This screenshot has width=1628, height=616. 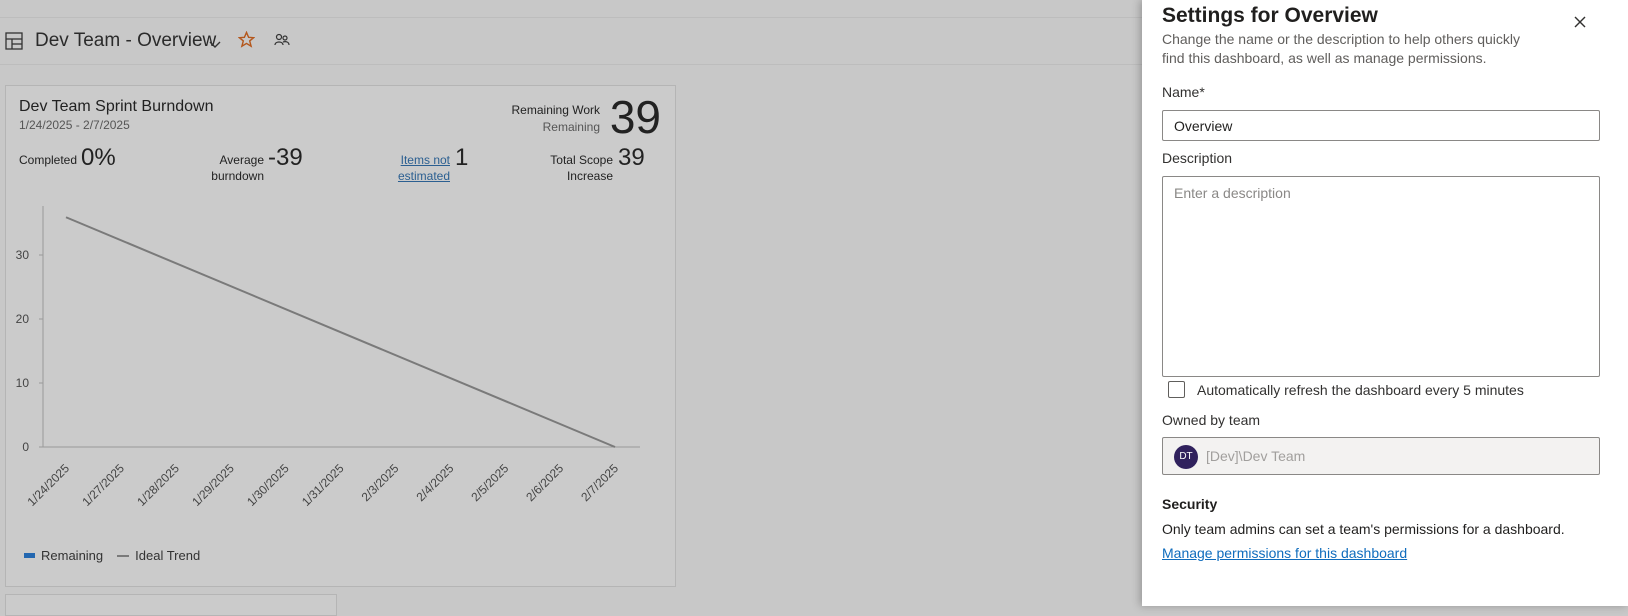 What do you see at coordinates (1381, 125) in the screenshot?
I see `name-field` at bounding box center [1381, 125].